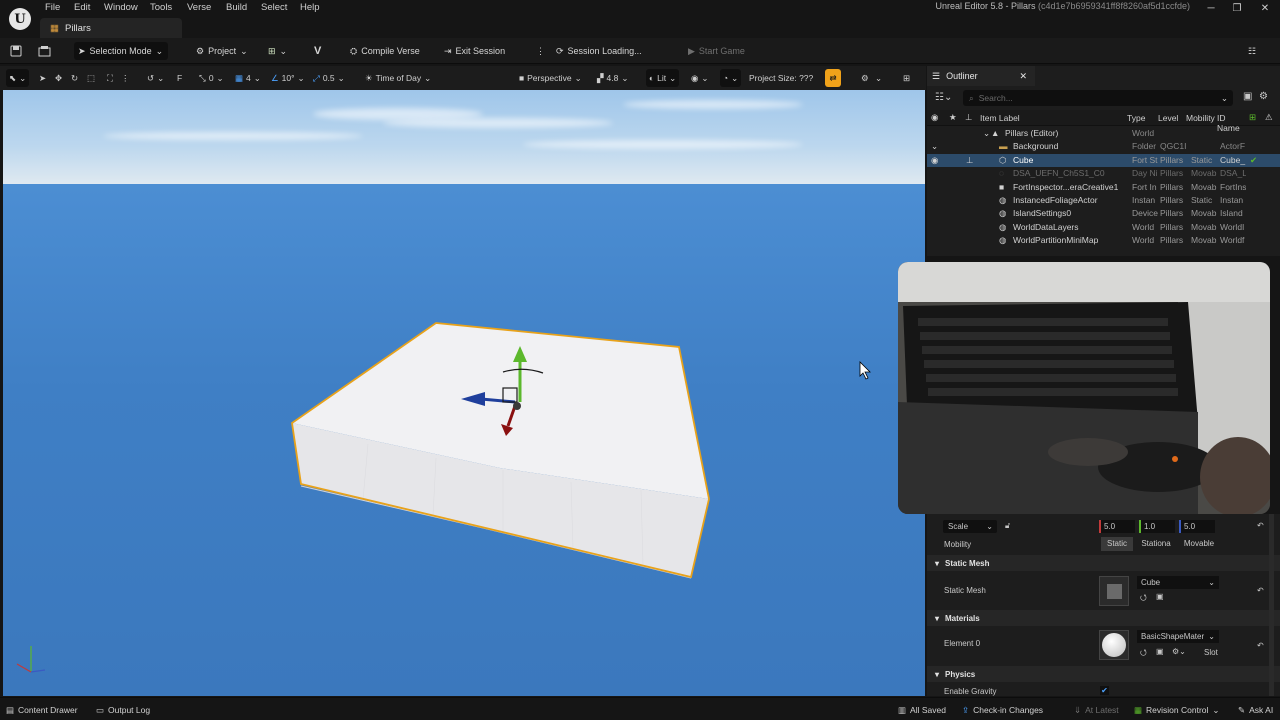 This screenshot has height=720, width=1280. I want to click on more-options-icon: ⋮, so click(540, 51).